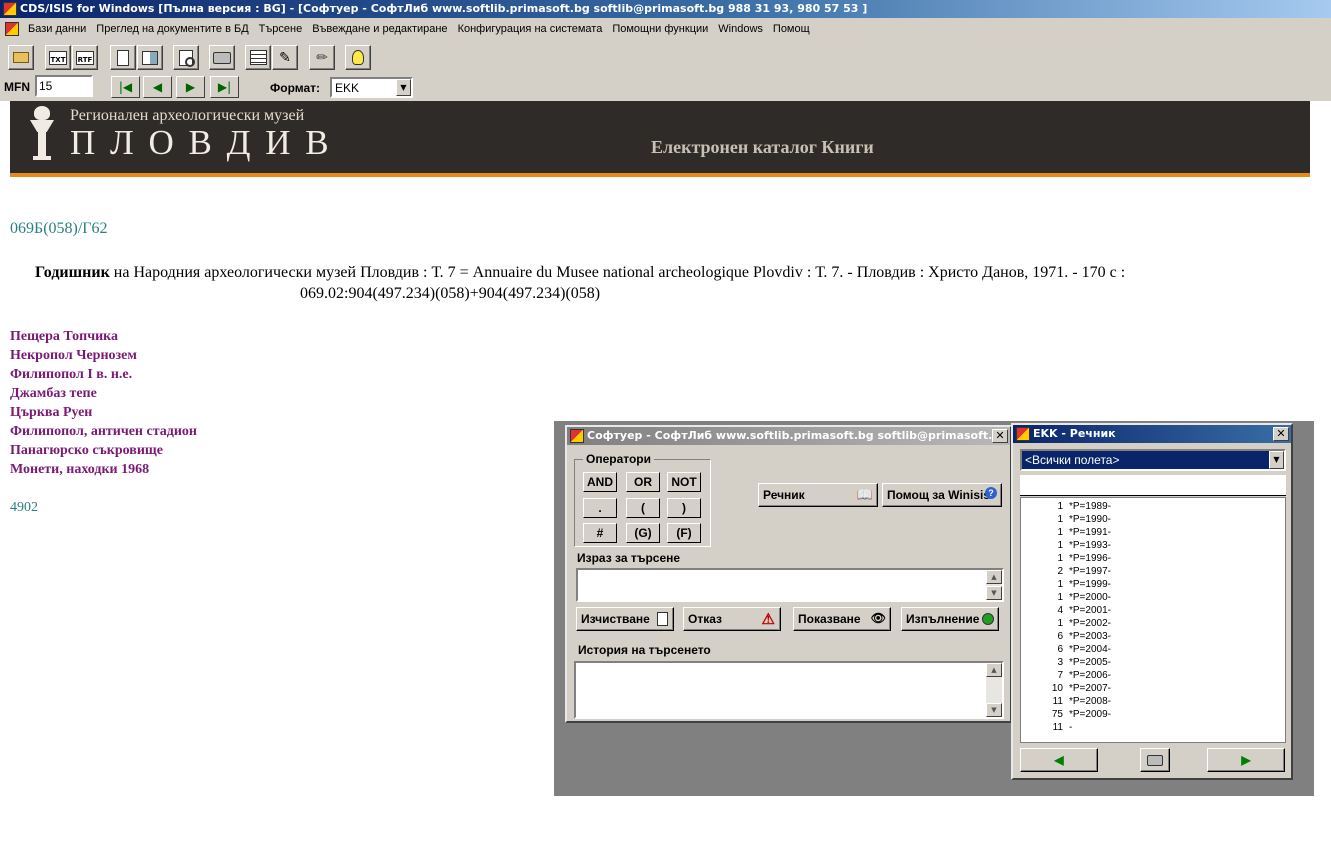 The height and width of the screenshot is (842, 1331). Describe the element at coordinates (72, 272) in the screenshot. I see `record-title-bold: Годишник` at that location.